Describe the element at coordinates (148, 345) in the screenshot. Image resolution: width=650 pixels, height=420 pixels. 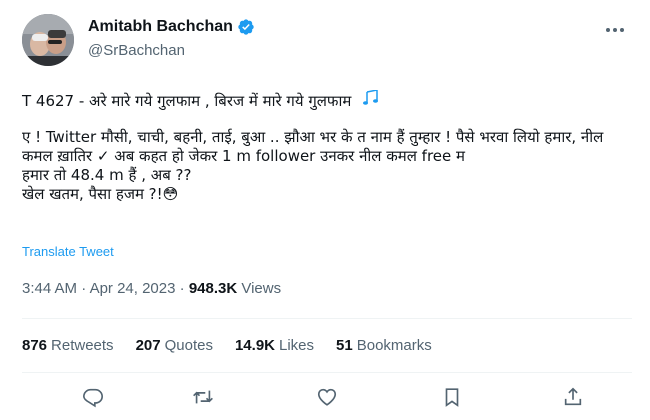
I see `quotes-count: 207` at that location.